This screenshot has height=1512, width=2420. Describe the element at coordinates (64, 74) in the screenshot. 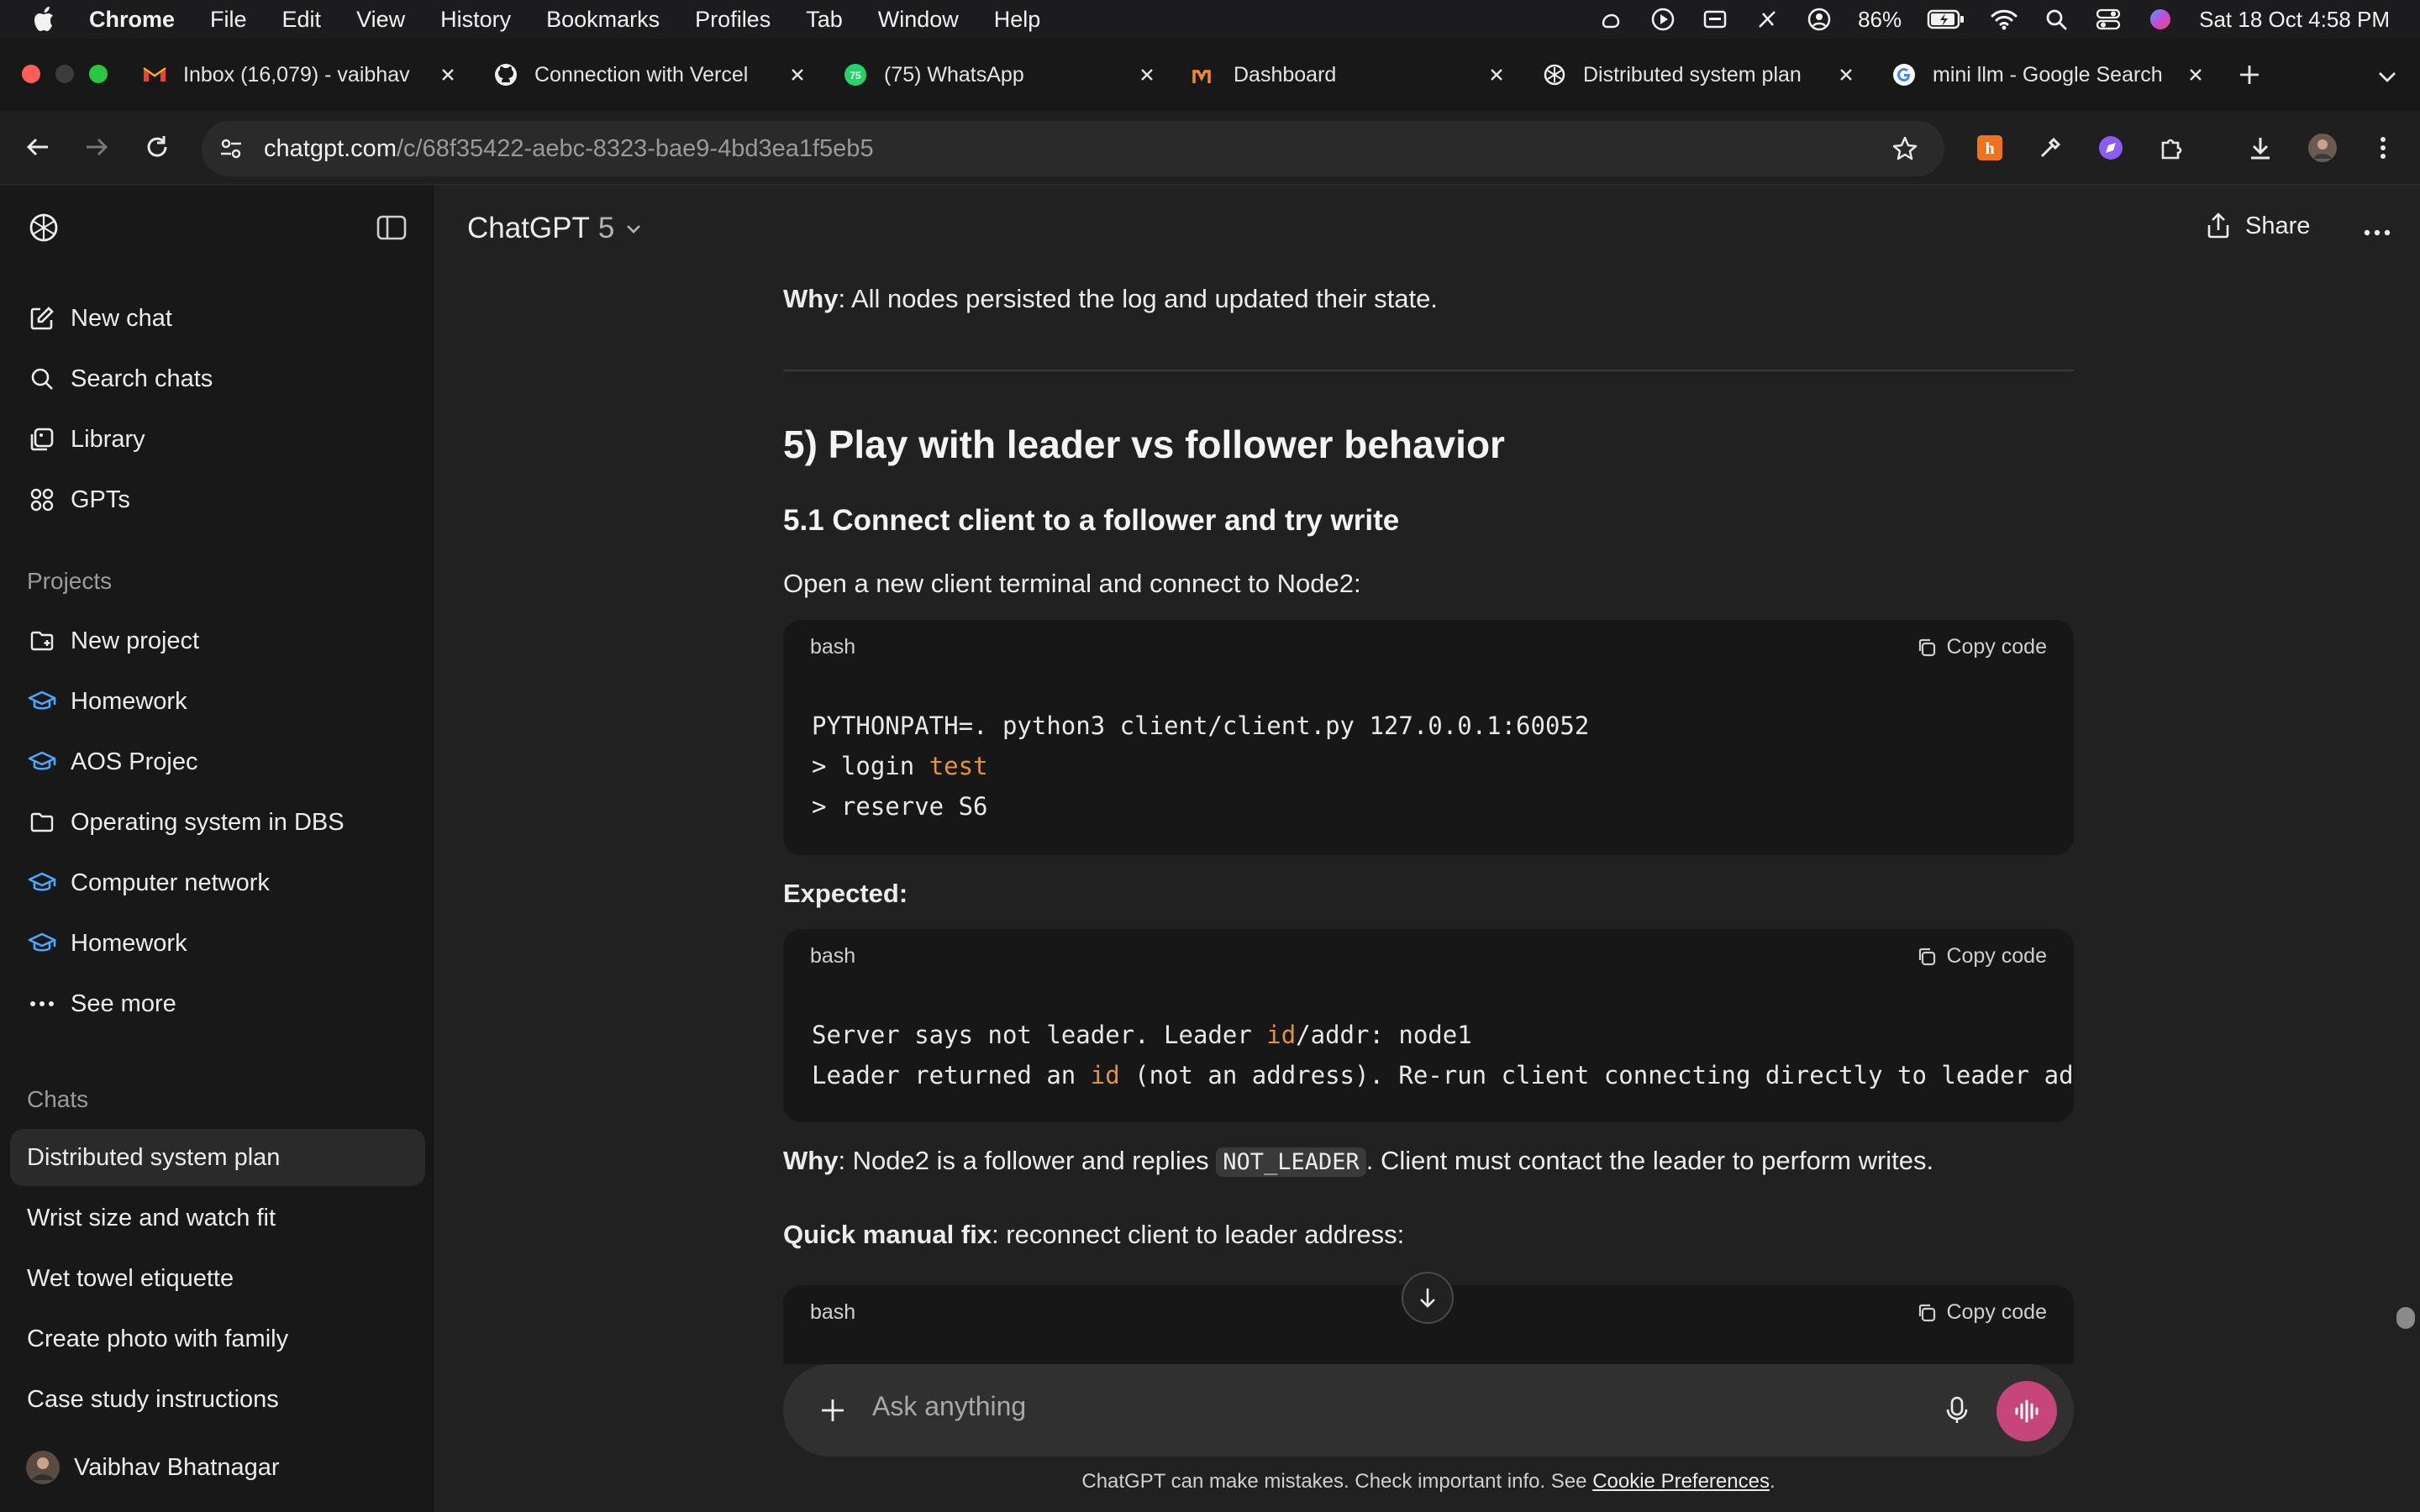

I see `minimize-window-button` at that location.